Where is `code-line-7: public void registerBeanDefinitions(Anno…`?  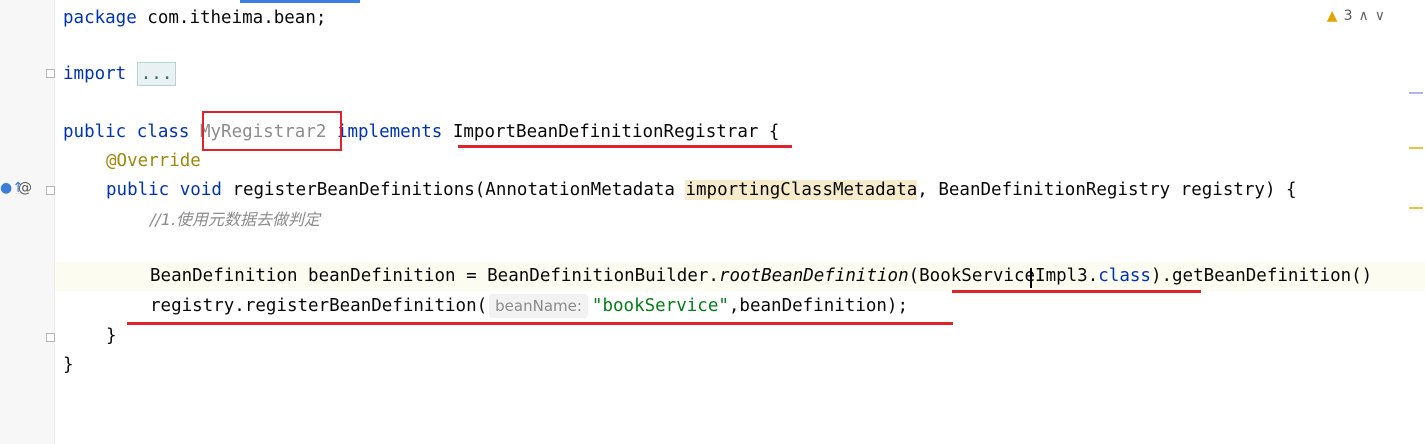
code-line-7: public void registerBeanDefinitions(Anno… is located at coordinates (701, 190).